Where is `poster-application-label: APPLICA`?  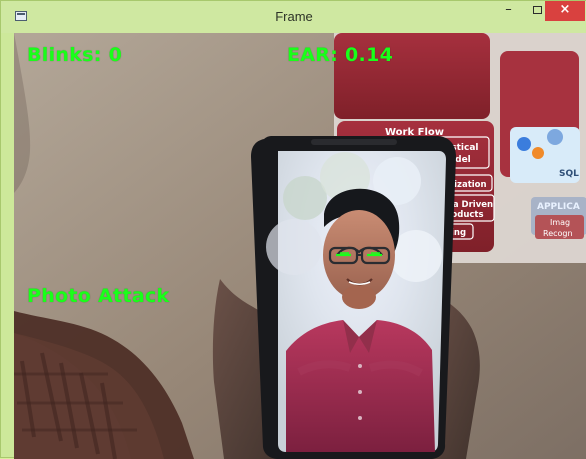 poster-application-label: APPLICA is located at coordinates (558, 207).